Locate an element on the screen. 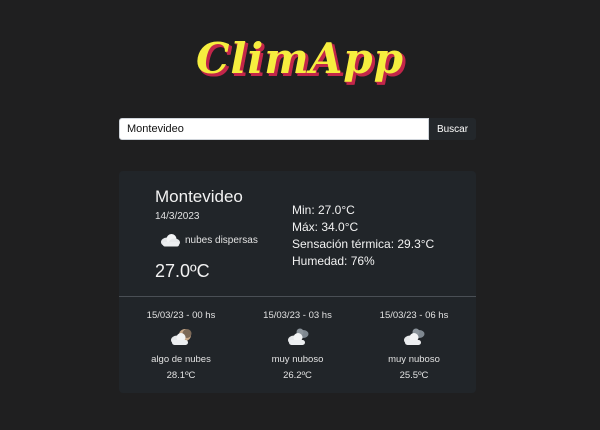 The image size is (600, 430). scattered-clouds-icon is located at coordinates (170, 240).